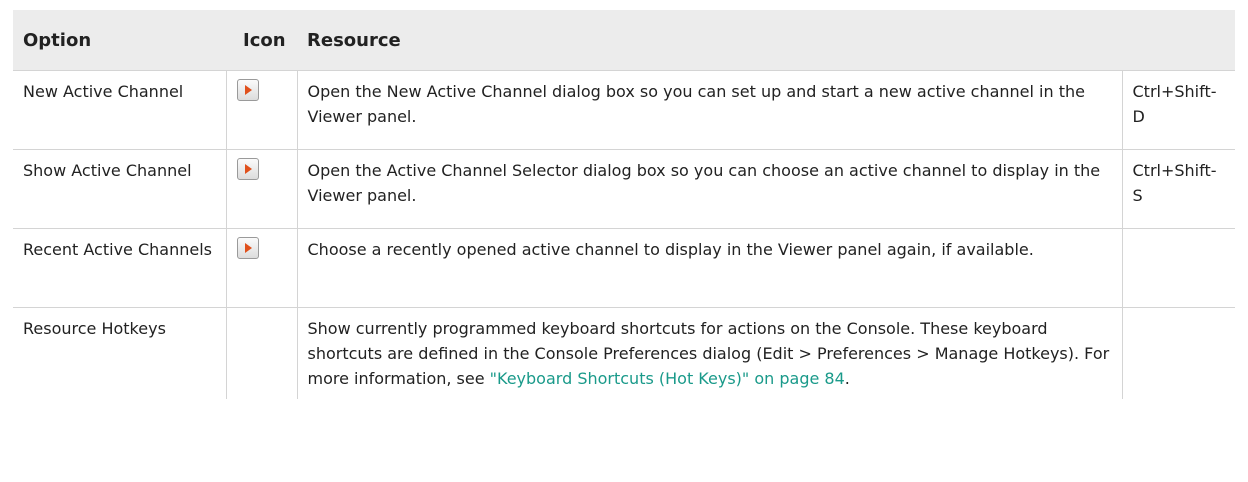 This screenshot has height=482, width=1248. Describe the element at coordinates (119, 189) in the screenshot. I see `option-cell: Show Active Channel` at that location.